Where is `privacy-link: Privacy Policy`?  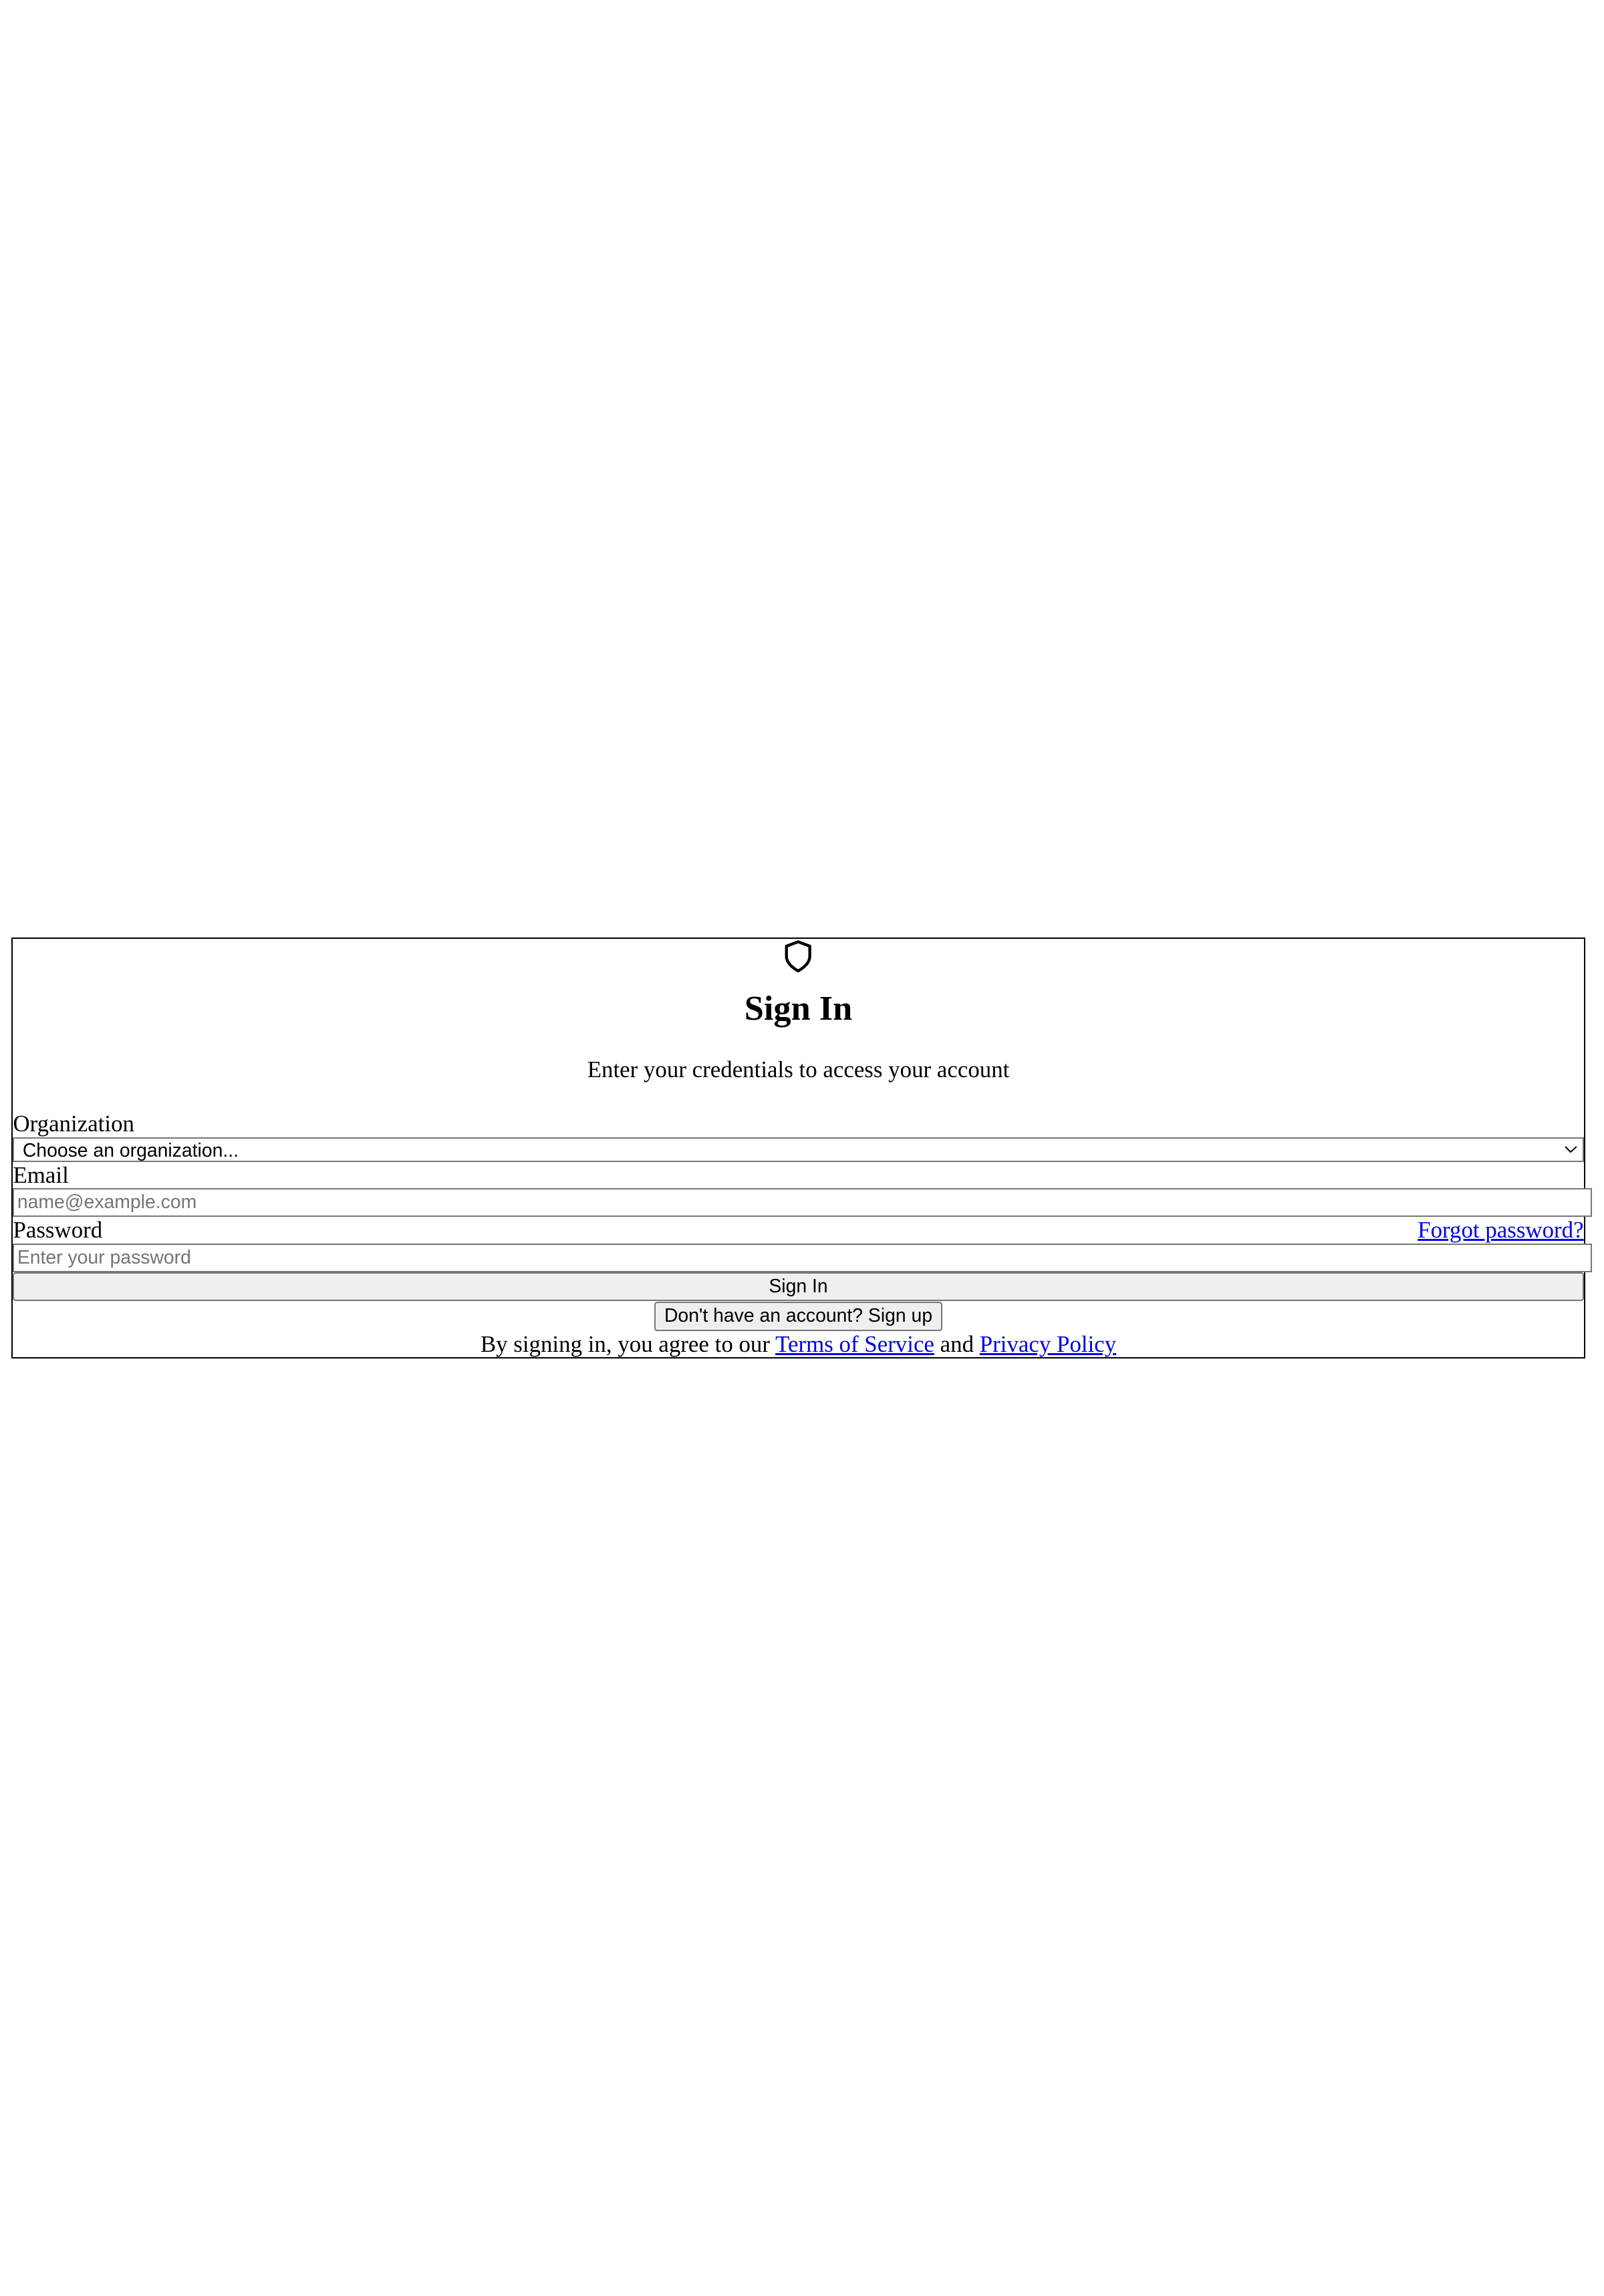 privacy-link: Privacy Policy is located at coordinates (1048, 1344).